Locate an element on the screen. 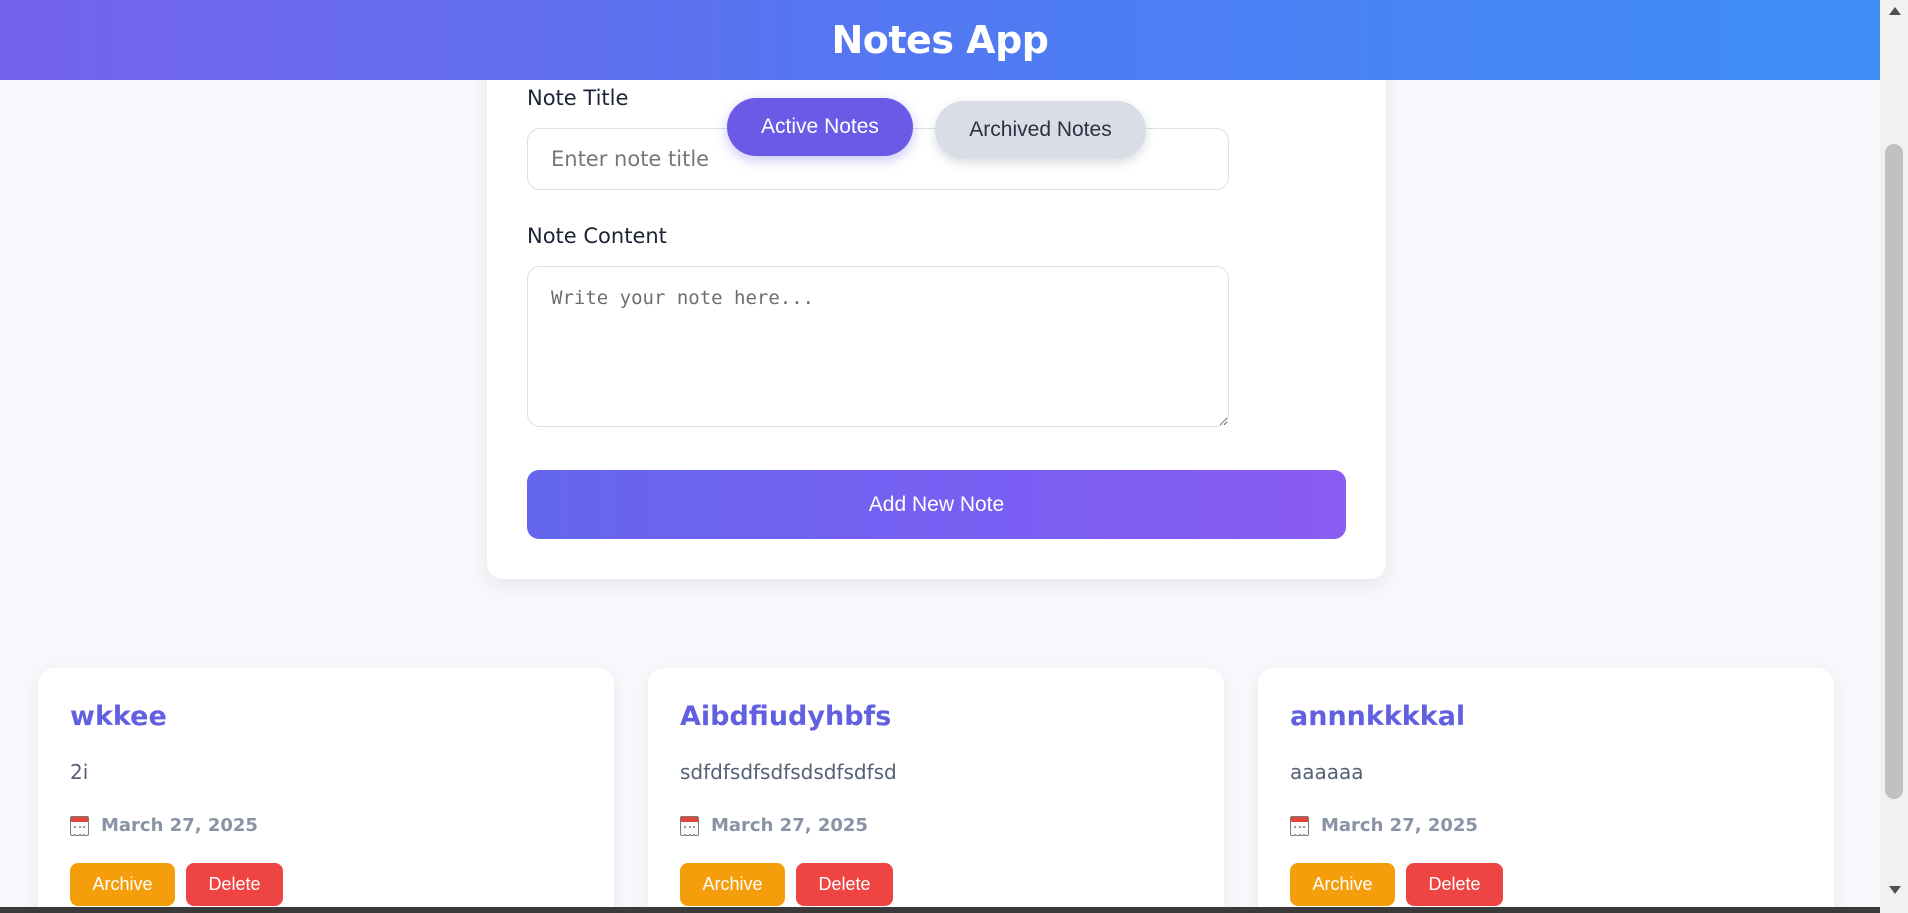 This screenshot has width=1908, height=913. note-body: 2i is located at coordinates (79, 772).